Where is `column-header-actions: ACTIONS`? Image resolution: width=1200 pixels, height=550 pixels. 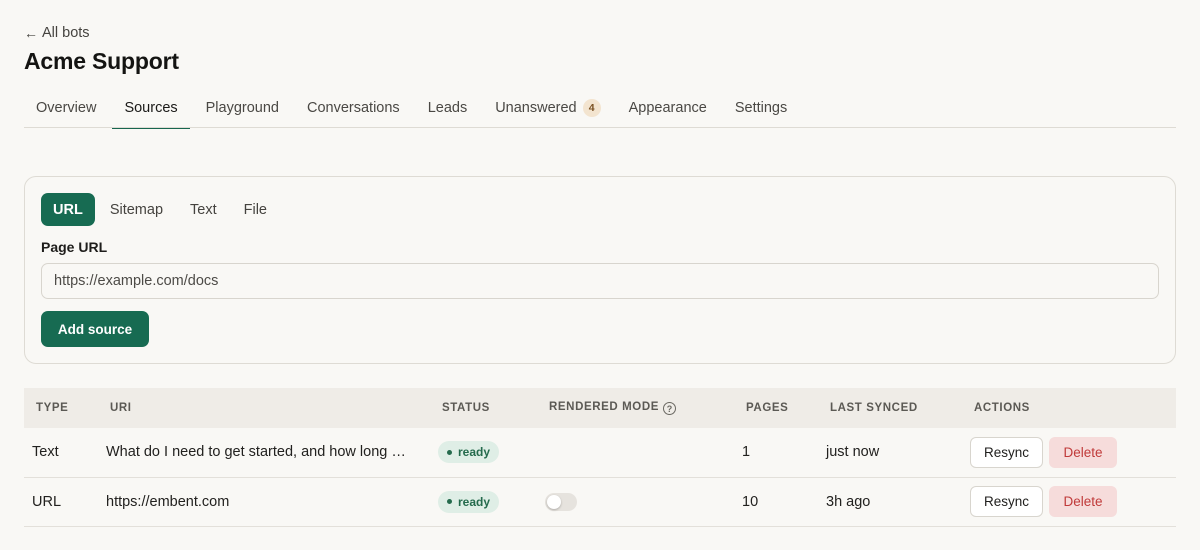 column-header-actions: ACTIONS is located at coordinates (1002, 408).